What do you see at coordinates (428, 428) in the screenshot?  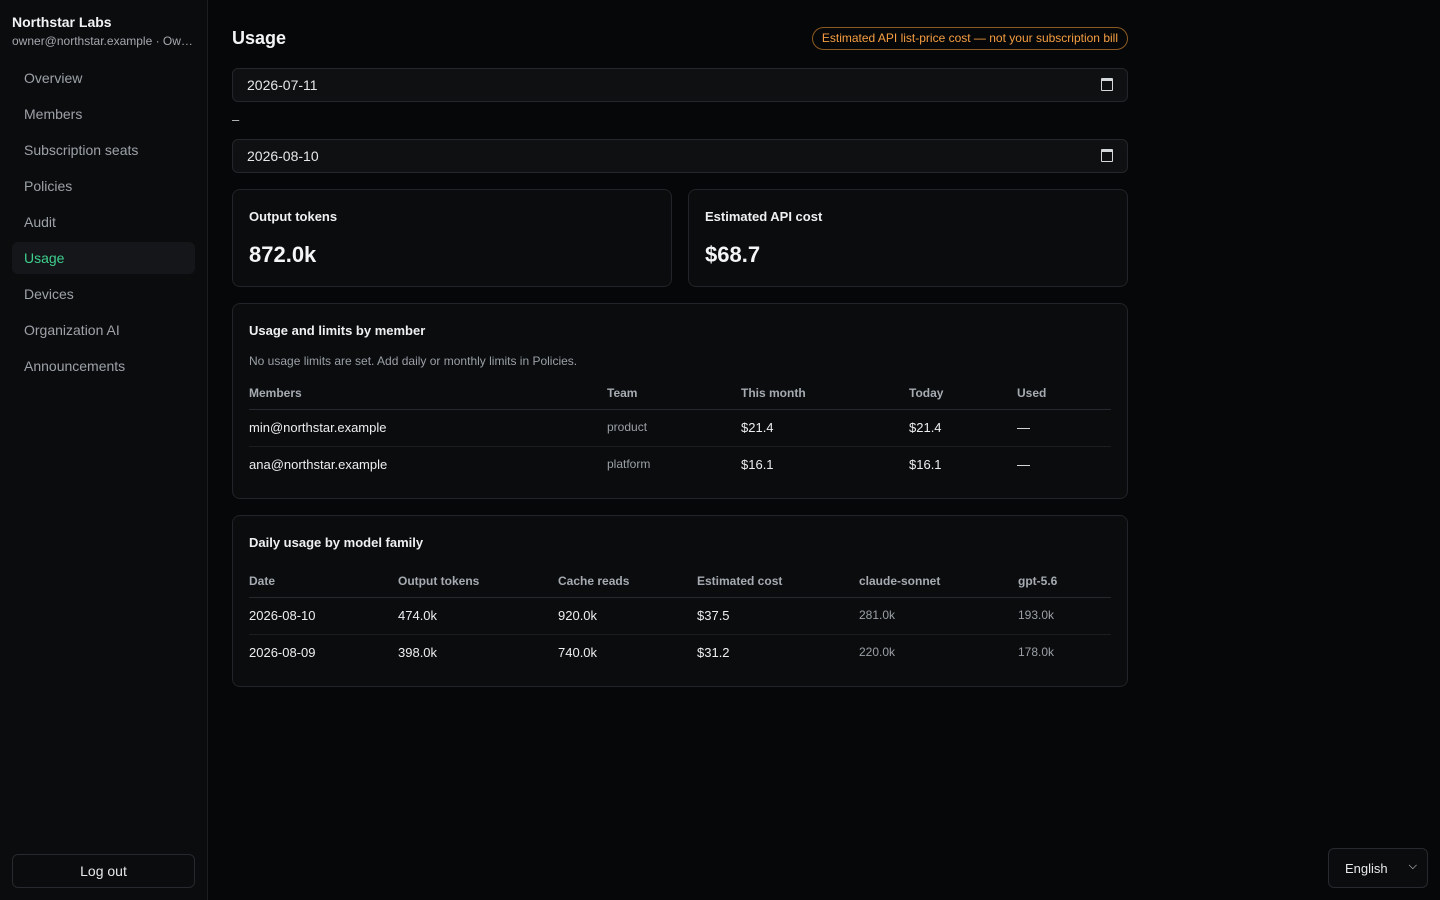 I see `member-email: min@northstar.example` at bounding box center [428, 428].